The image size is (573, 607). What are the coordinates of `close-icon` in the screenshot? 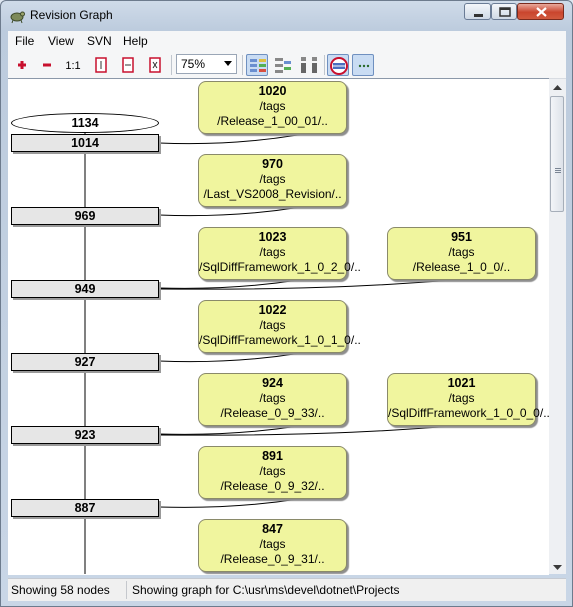 It's located at (541, 12).